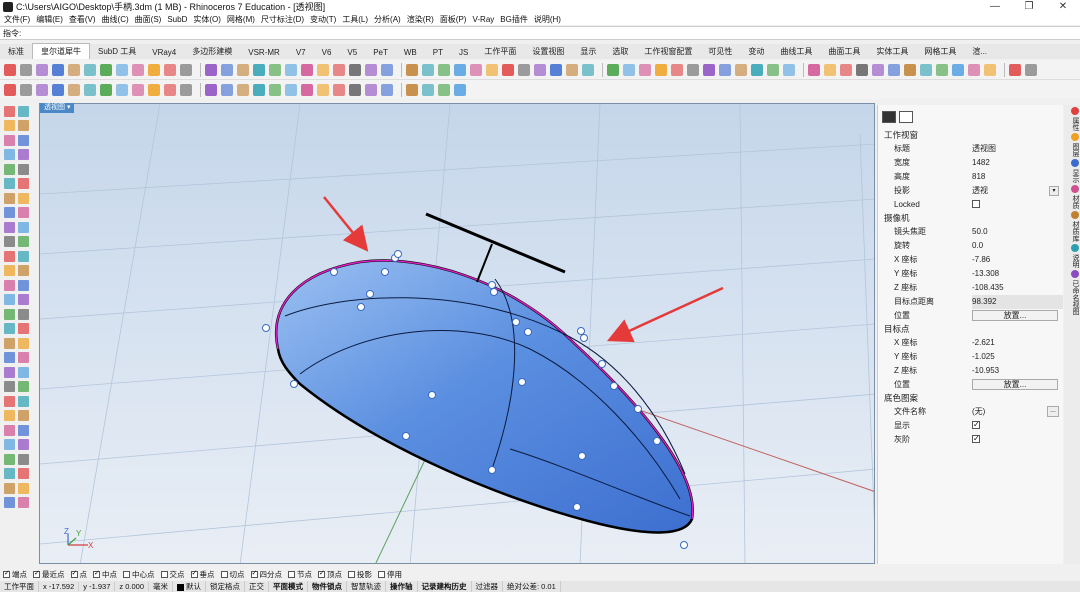 Image resolution: width=1080 pixels, height=592 pixels. What do you see at coordinates (49, 574) in the screenshot?
I see `osnap-1: 最近点` at bounding box center [49, 574].